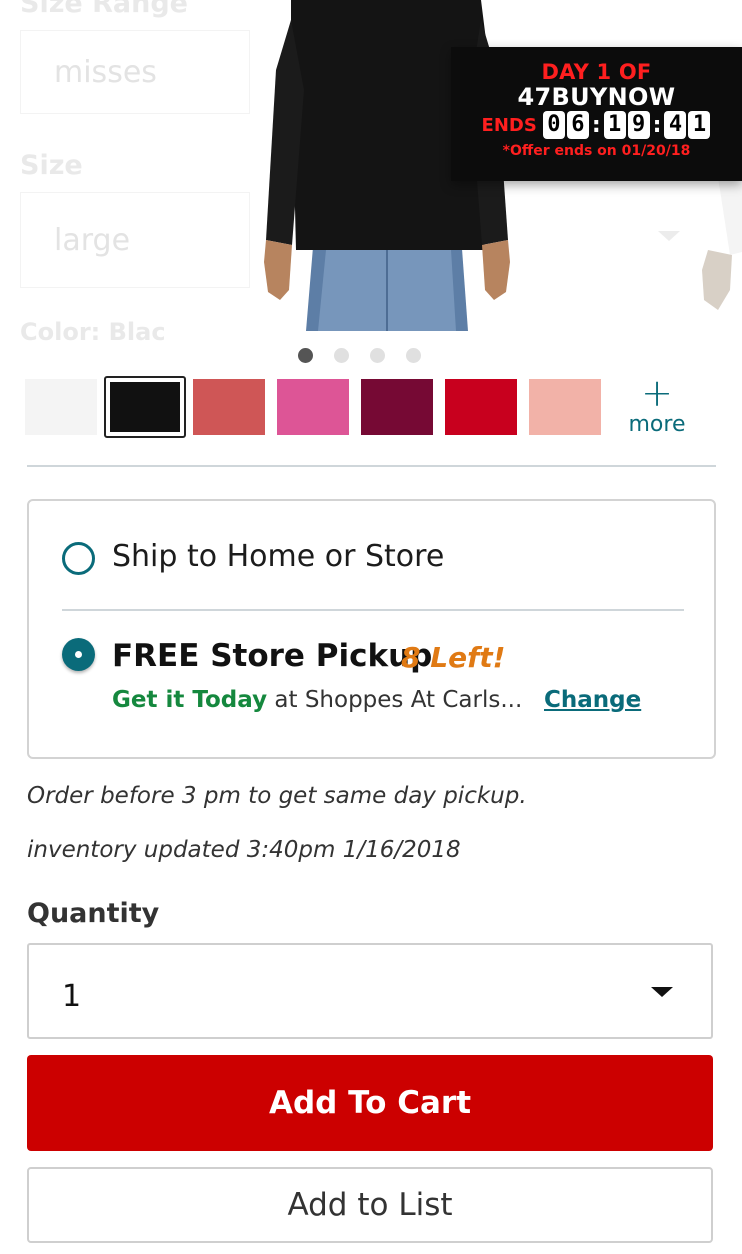  Describe the element at coordinates (370, 991) in the screenshot. I see `quantity-select: 1` at that location.